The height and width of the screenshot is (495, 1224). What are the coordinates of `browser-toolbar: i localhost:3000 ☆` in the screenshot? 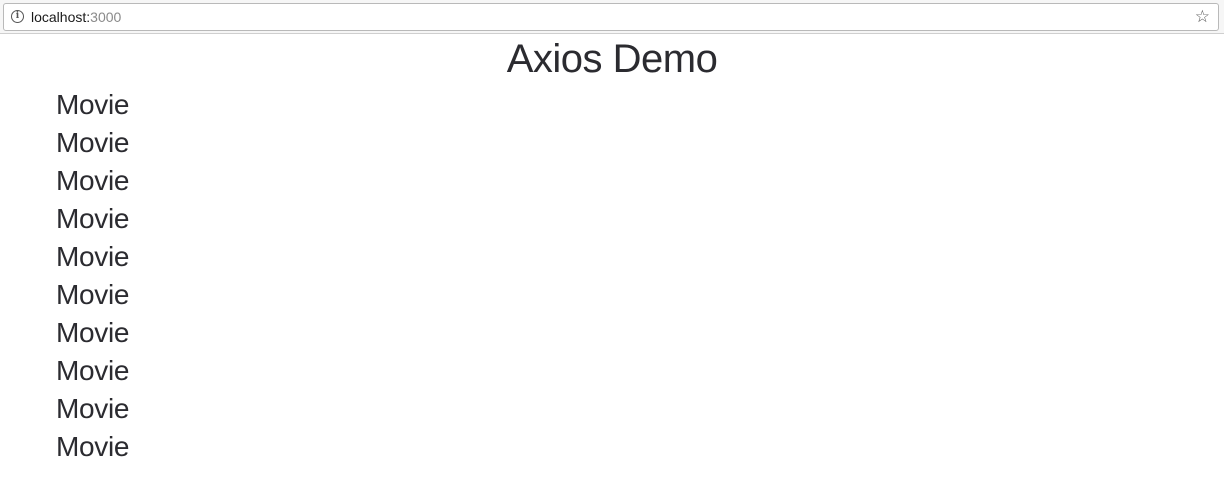 It's located at (612, 17).